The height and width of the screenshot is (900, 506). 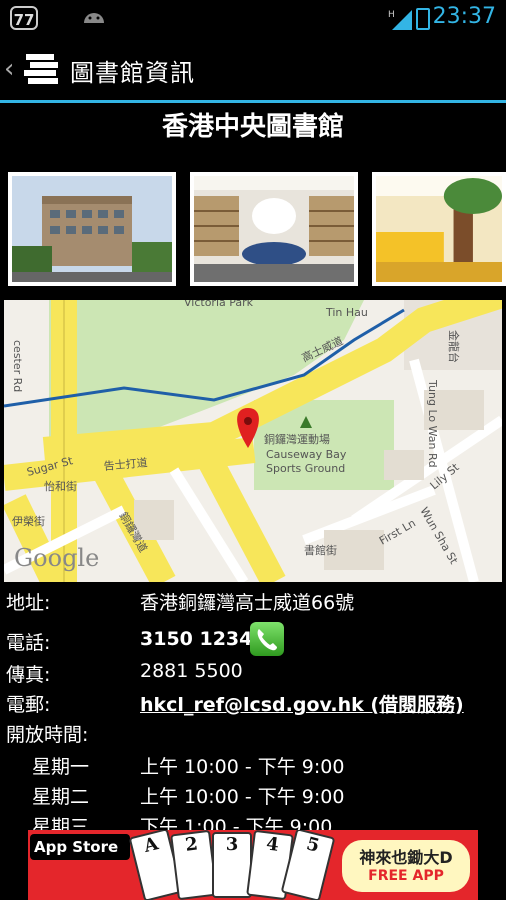 What do you see at coordinates (28, 643) in the screenshot?
I see `phone-label: 電話:` at bounding box center [28, 643].